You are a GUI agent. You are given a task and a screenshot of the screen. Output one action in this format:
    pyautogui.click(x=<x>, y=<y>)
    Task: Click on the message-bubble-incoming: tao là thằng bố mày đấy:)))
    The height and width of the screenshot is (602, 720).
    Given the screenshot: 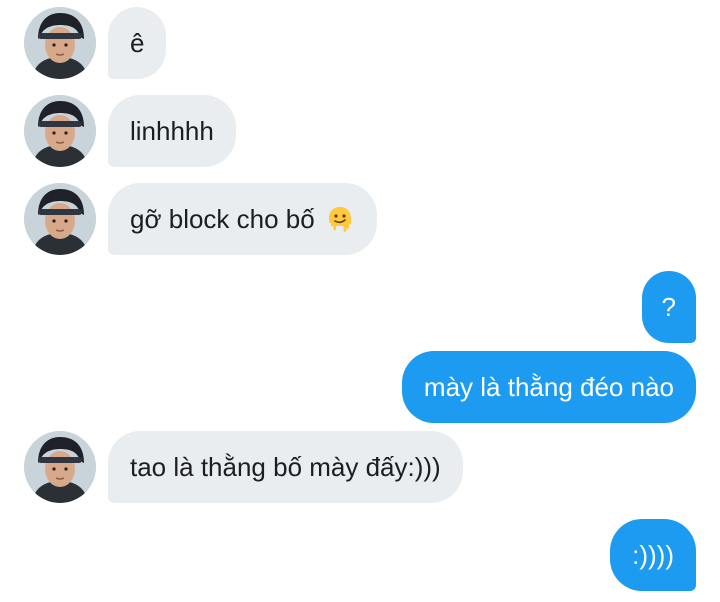 What is the action you would take?
    pyautogui.click(x=285, y=467)
    